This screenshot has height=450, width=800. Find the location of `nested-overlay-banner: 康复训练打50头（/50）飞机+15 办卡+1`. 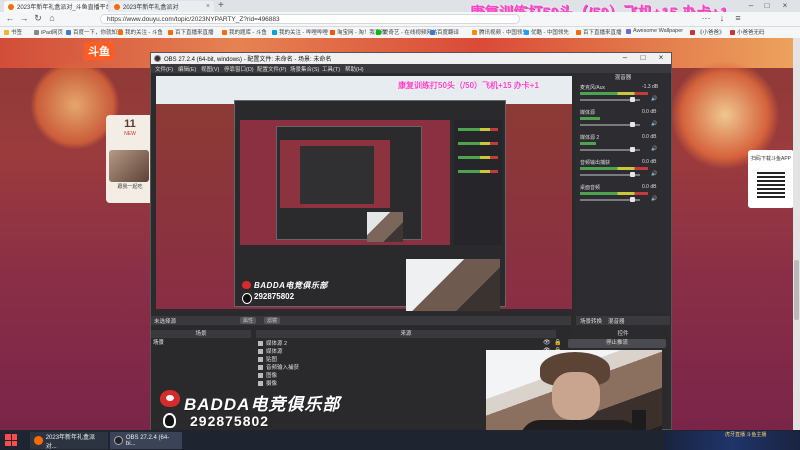

nested-overlay-banner: 康复训练打50头（/50）飞机+15 办卡+1 is located at coordinates (468, 85).